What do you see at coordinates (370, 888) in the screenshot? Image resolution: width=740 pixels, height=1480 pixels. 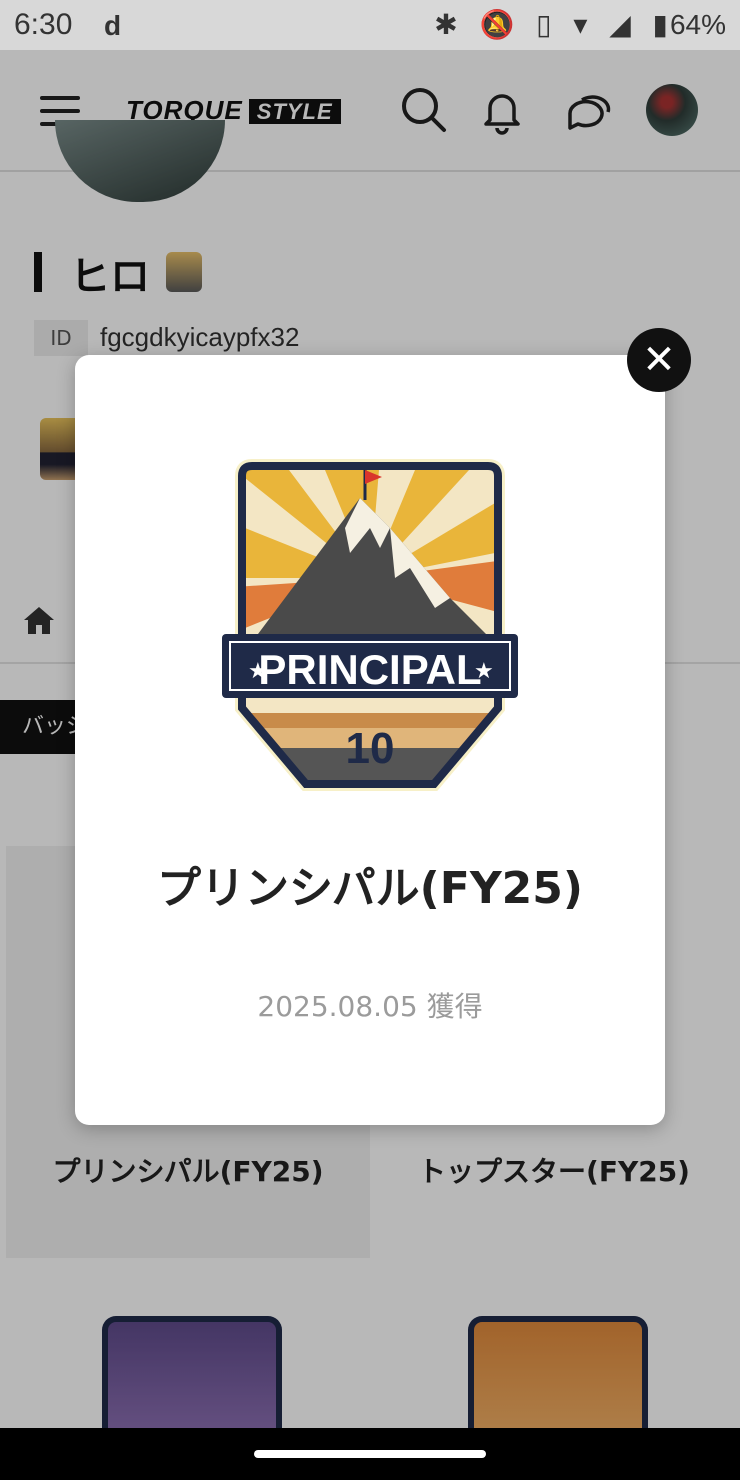 I see `modal-title: プリンシパル(FY25)` at bounding box center [370, 888].